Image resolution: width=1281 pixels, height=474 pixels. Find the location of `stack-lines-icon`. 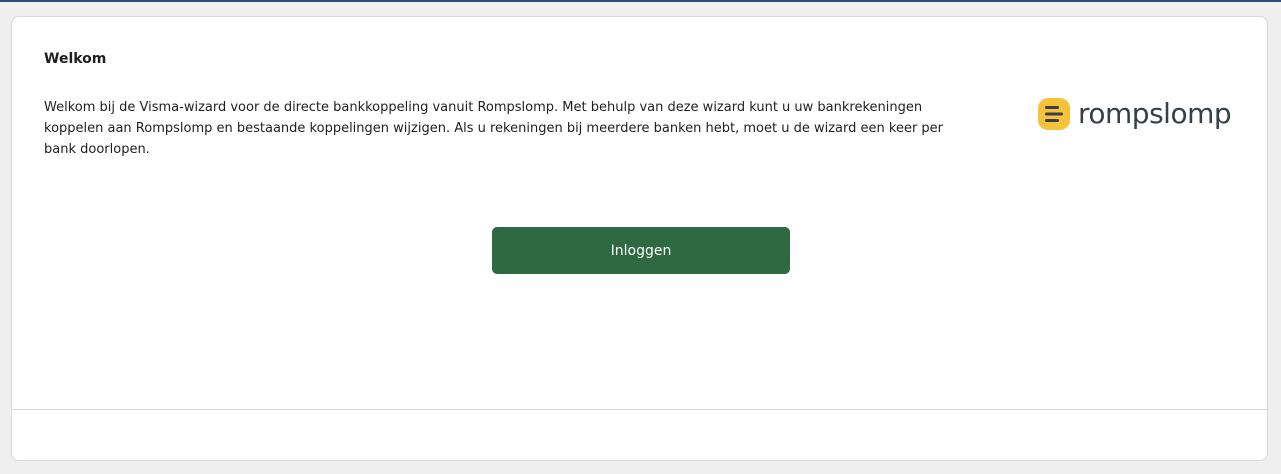

stack-lines-icon is located at coordinates (1054, 114).